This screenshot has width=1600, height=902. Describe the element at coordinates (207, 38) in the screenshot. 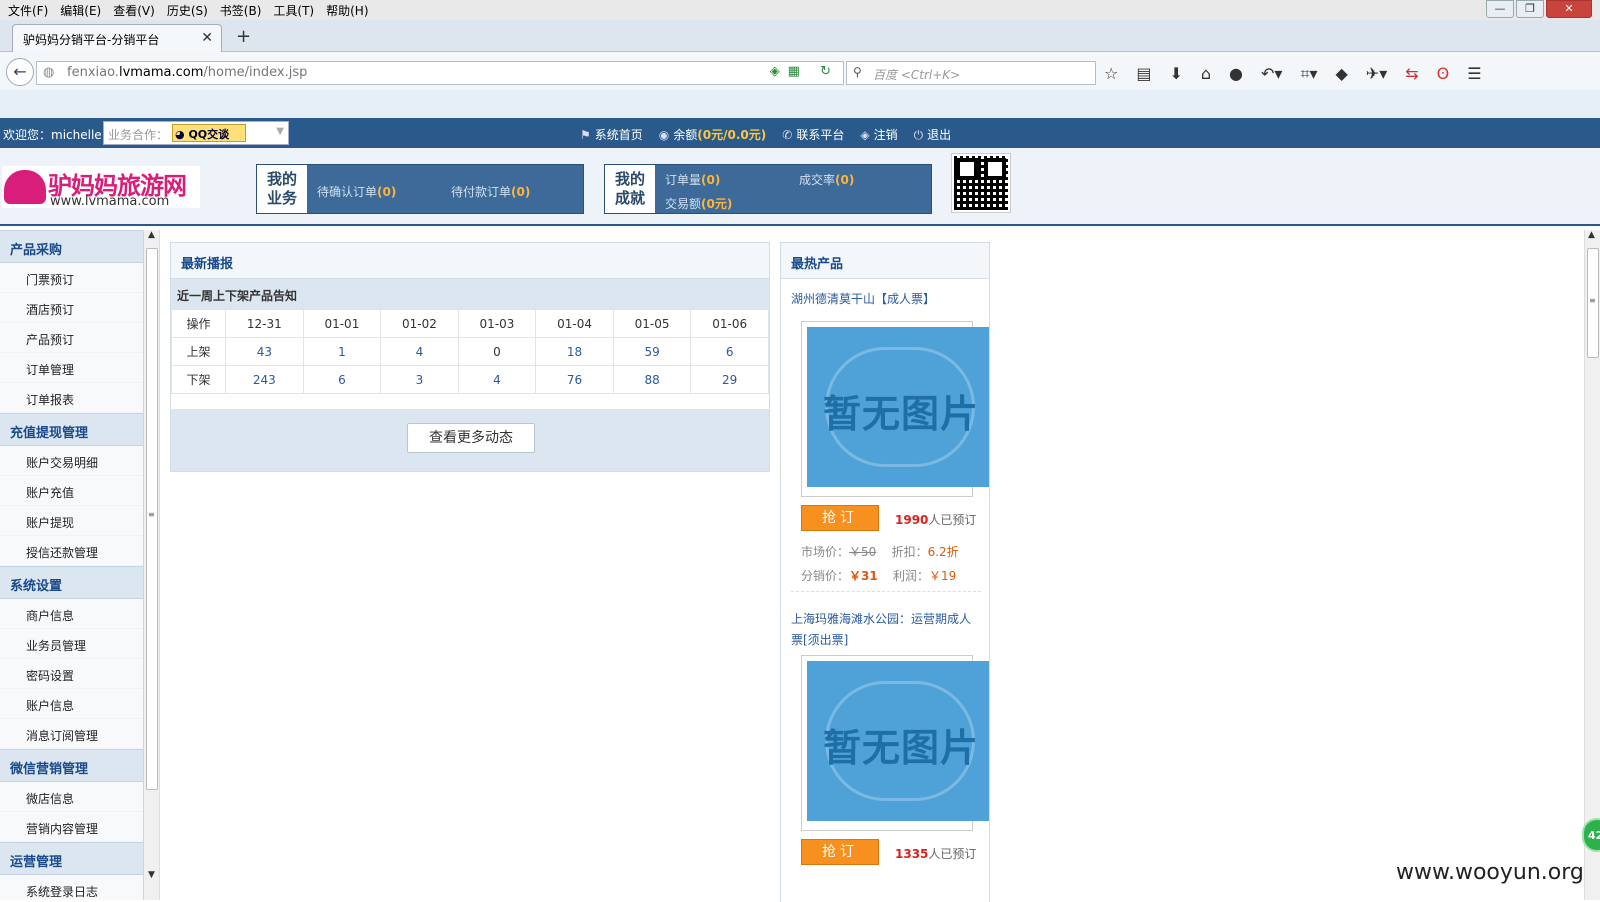

I see `tab-close-icon: ✕` at that location.